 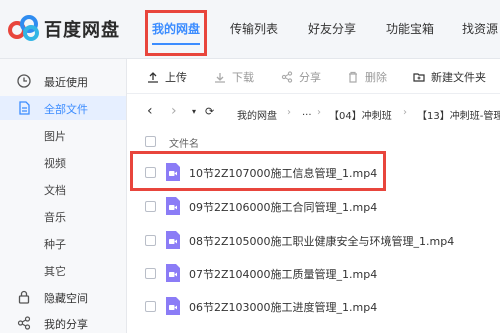 I want to click on upload-button: 上传, so click(x=167, y=77).